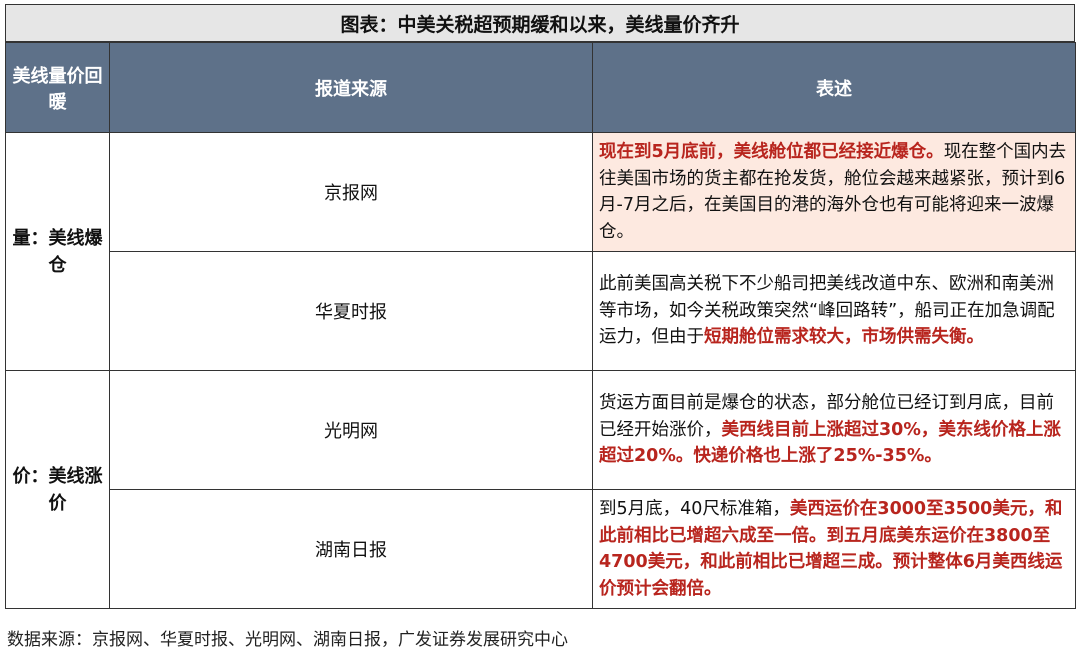  What do you see at coordinates (540, 23) in the screenshot?
I see `chart-title: 图表：中美关税超预期缓和以来，美线量价齐升` at bounding box center [540, 23].